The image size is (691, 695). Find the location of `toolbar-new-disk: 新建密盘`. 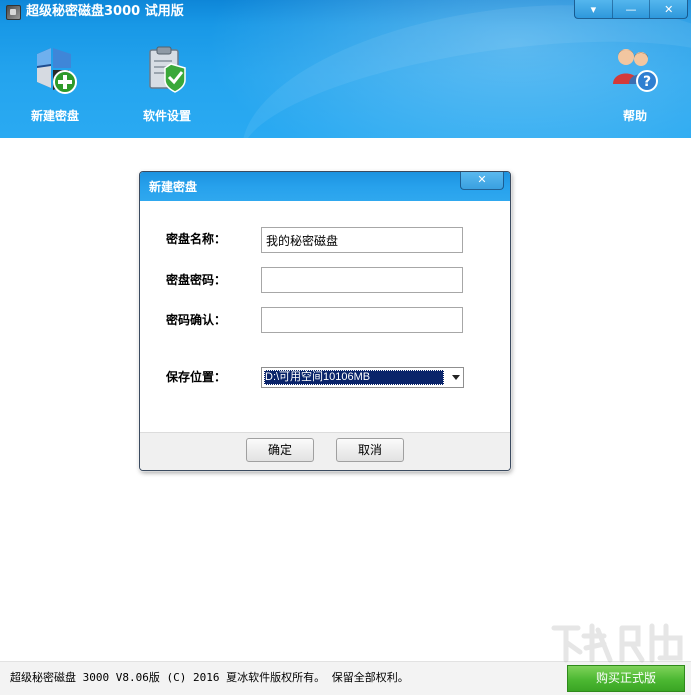

toolbar-new-disk: 新建密盘 is located at coordinates (55, 85).